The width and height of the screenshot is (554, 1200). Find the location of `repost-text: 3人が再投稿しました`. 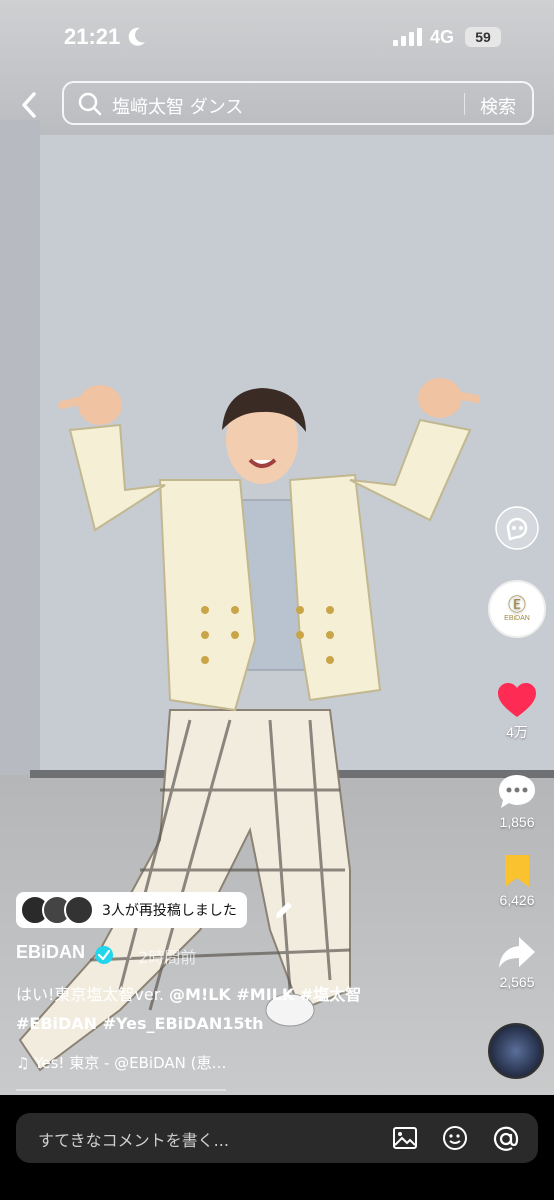

repost-text: 3人が再投稿しました is located at coordinates (169, 911).